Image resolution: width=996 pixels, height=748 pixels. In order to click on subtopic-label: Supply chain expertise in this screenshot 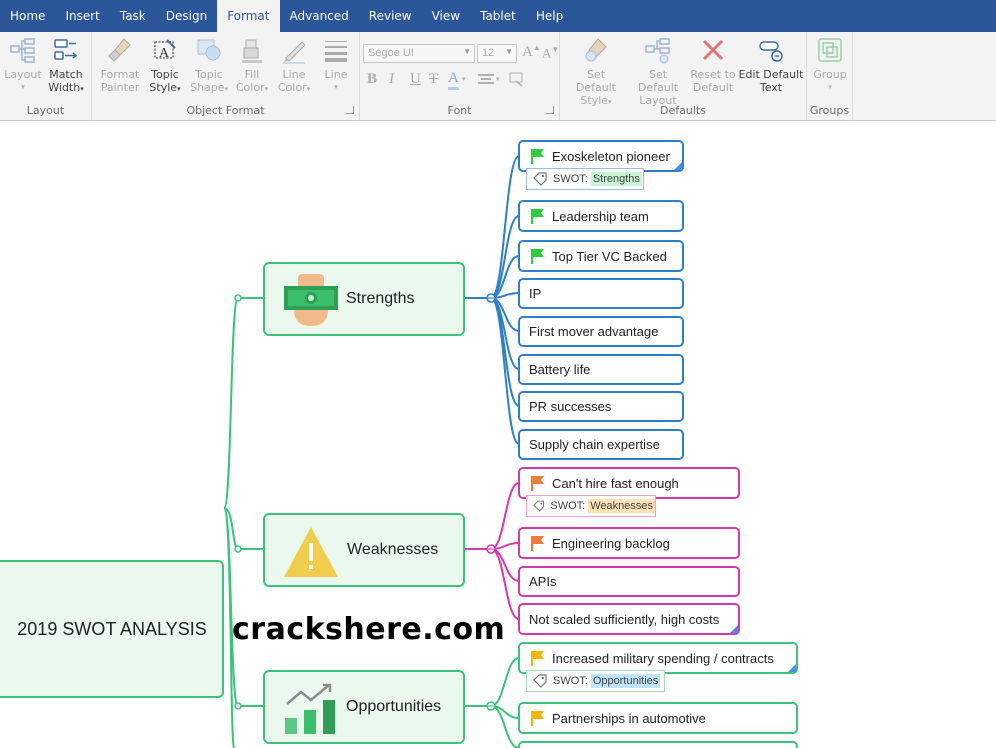, I will do `click(594, 444)`.